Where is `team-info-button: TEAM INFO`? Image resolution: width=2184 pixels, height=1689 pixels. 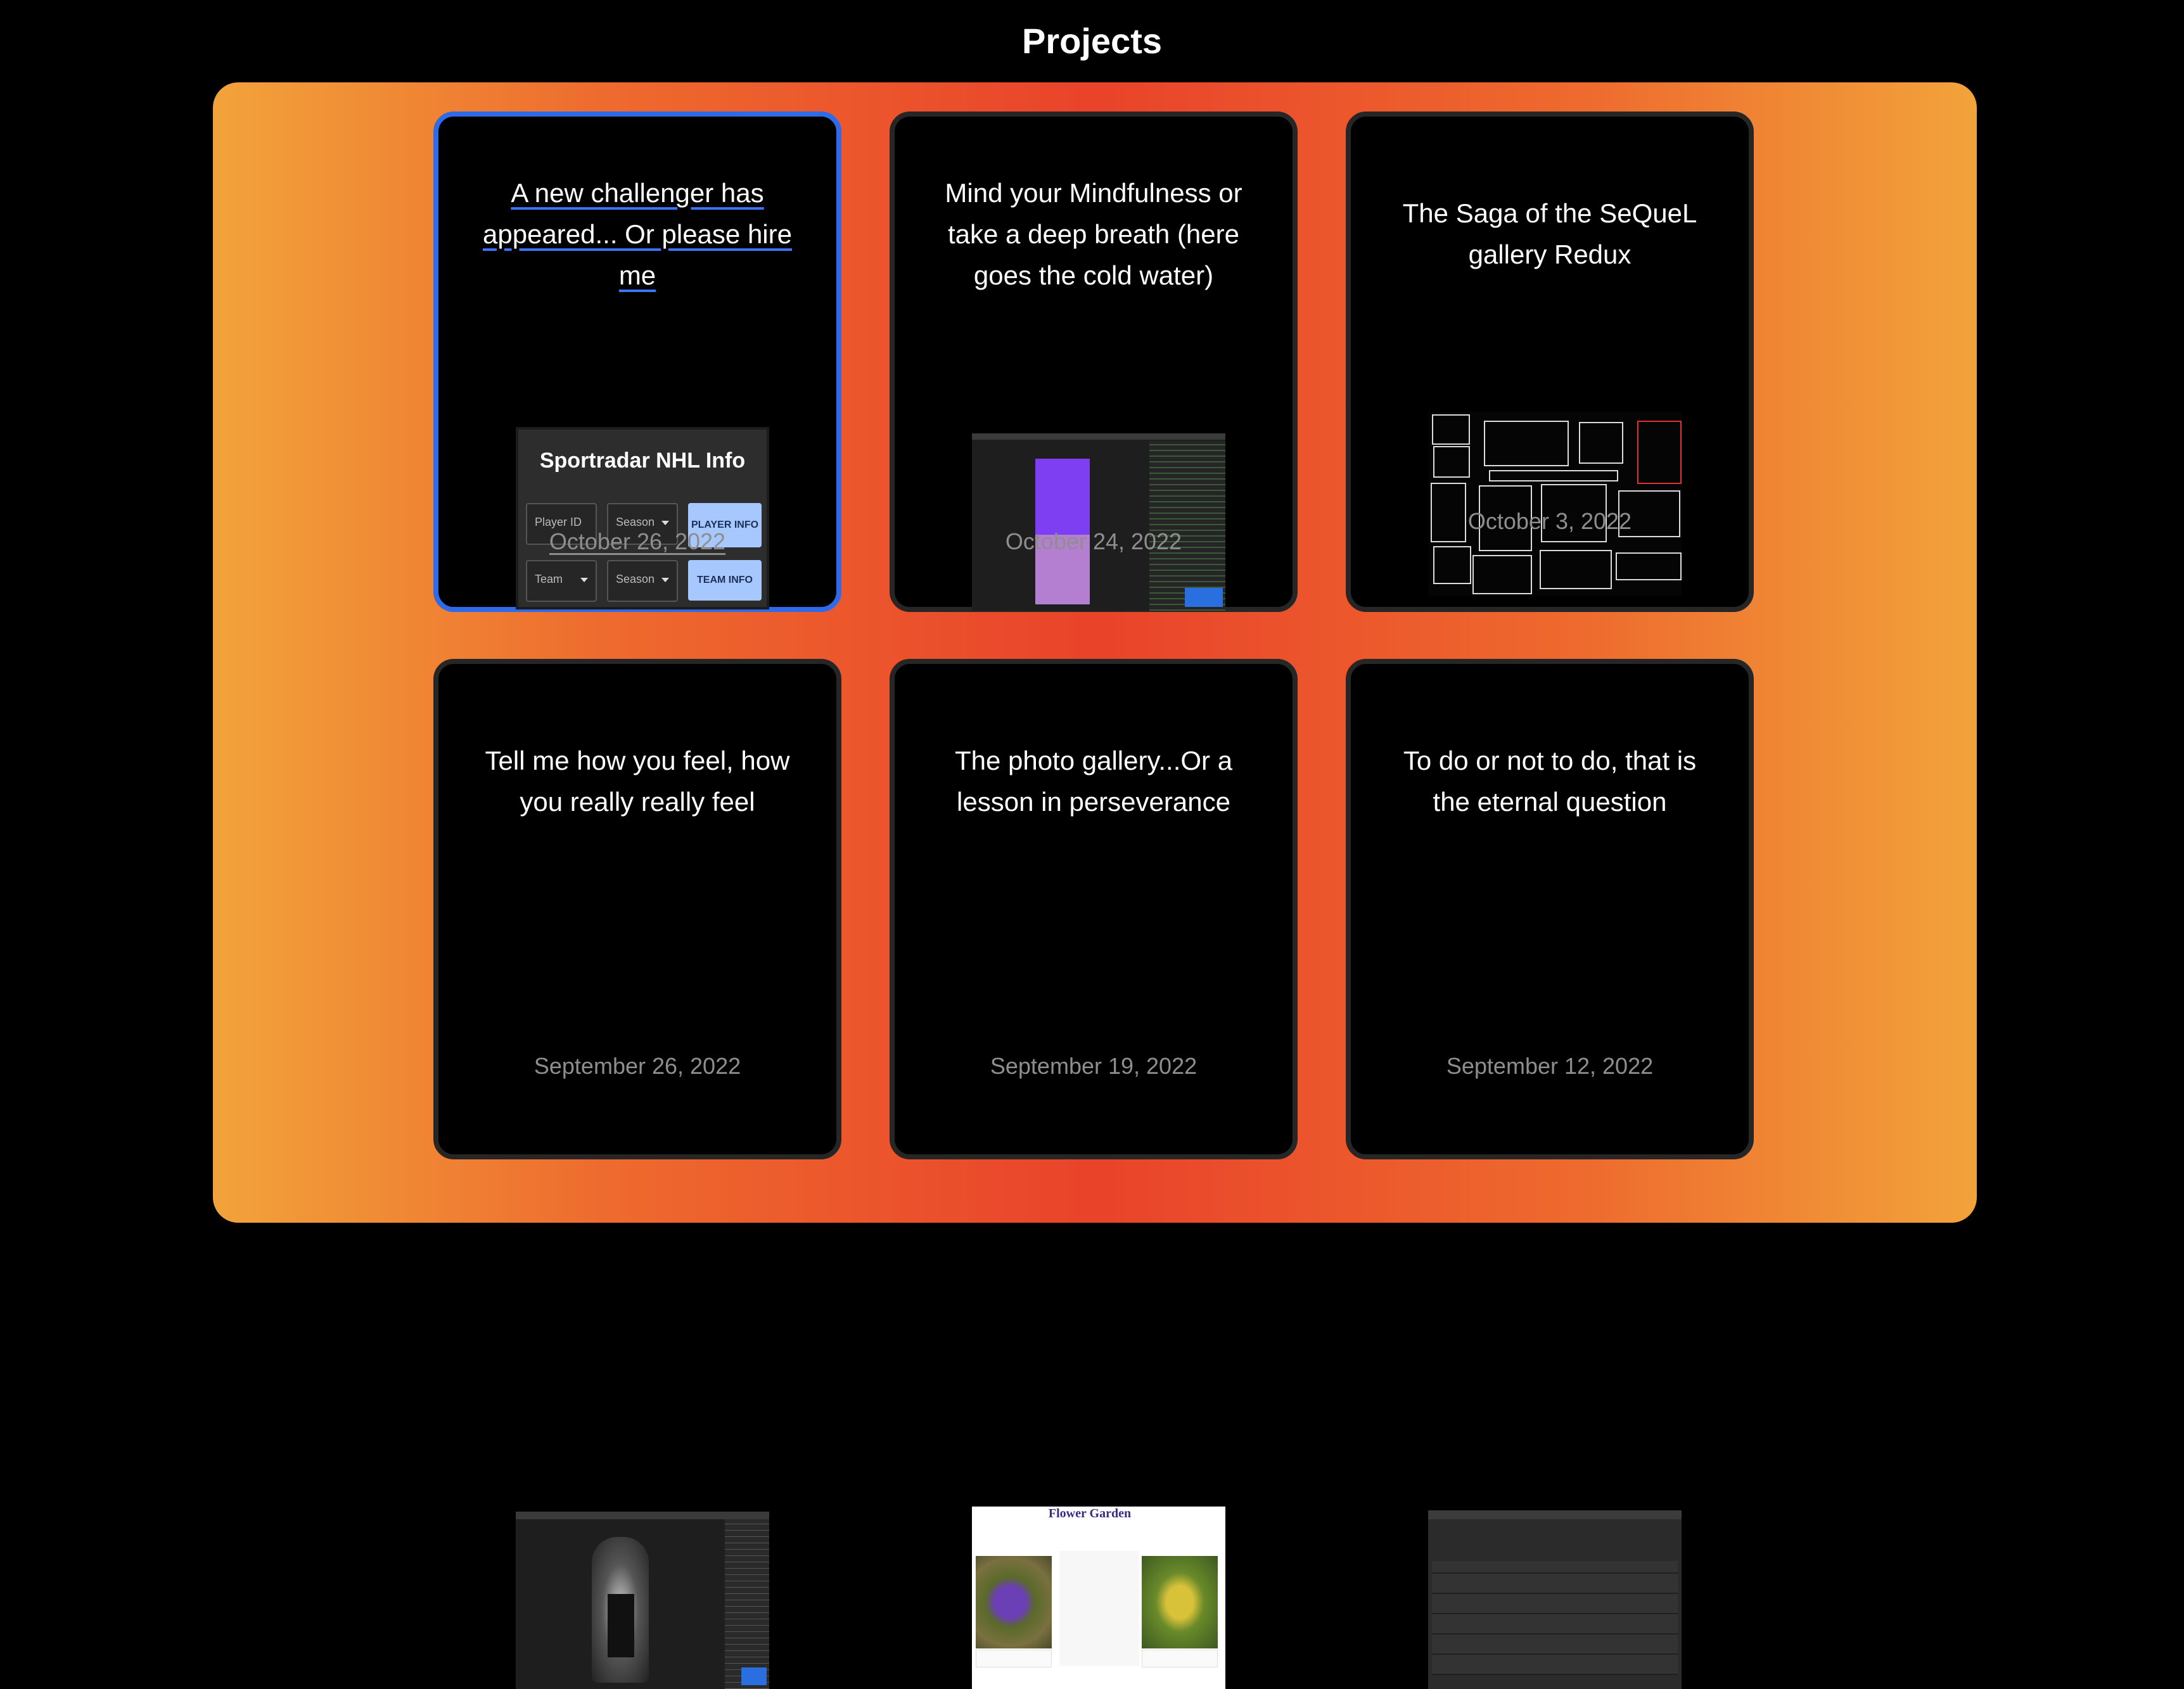
team-info-button: TEAM INFO is located at coordinates (725, 580).